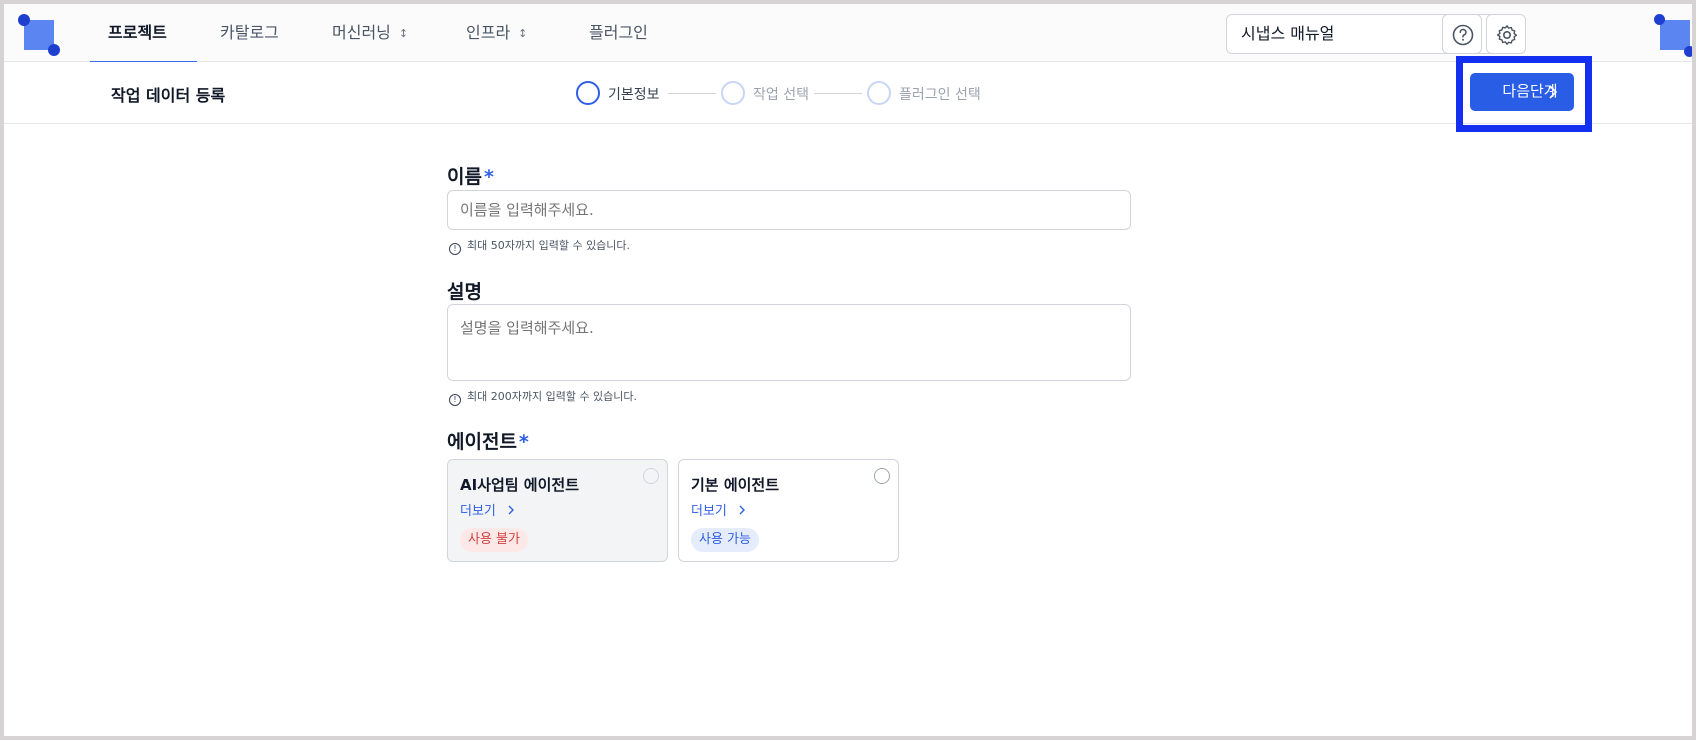 This screenshot has width=1696, height=740. I want to click on top-navbar: 프로젝트 카탈로그 머신러닝 ↕ 인프라 ↕ 플러그인 시냅스 매뉴얼, so click(848, 33).